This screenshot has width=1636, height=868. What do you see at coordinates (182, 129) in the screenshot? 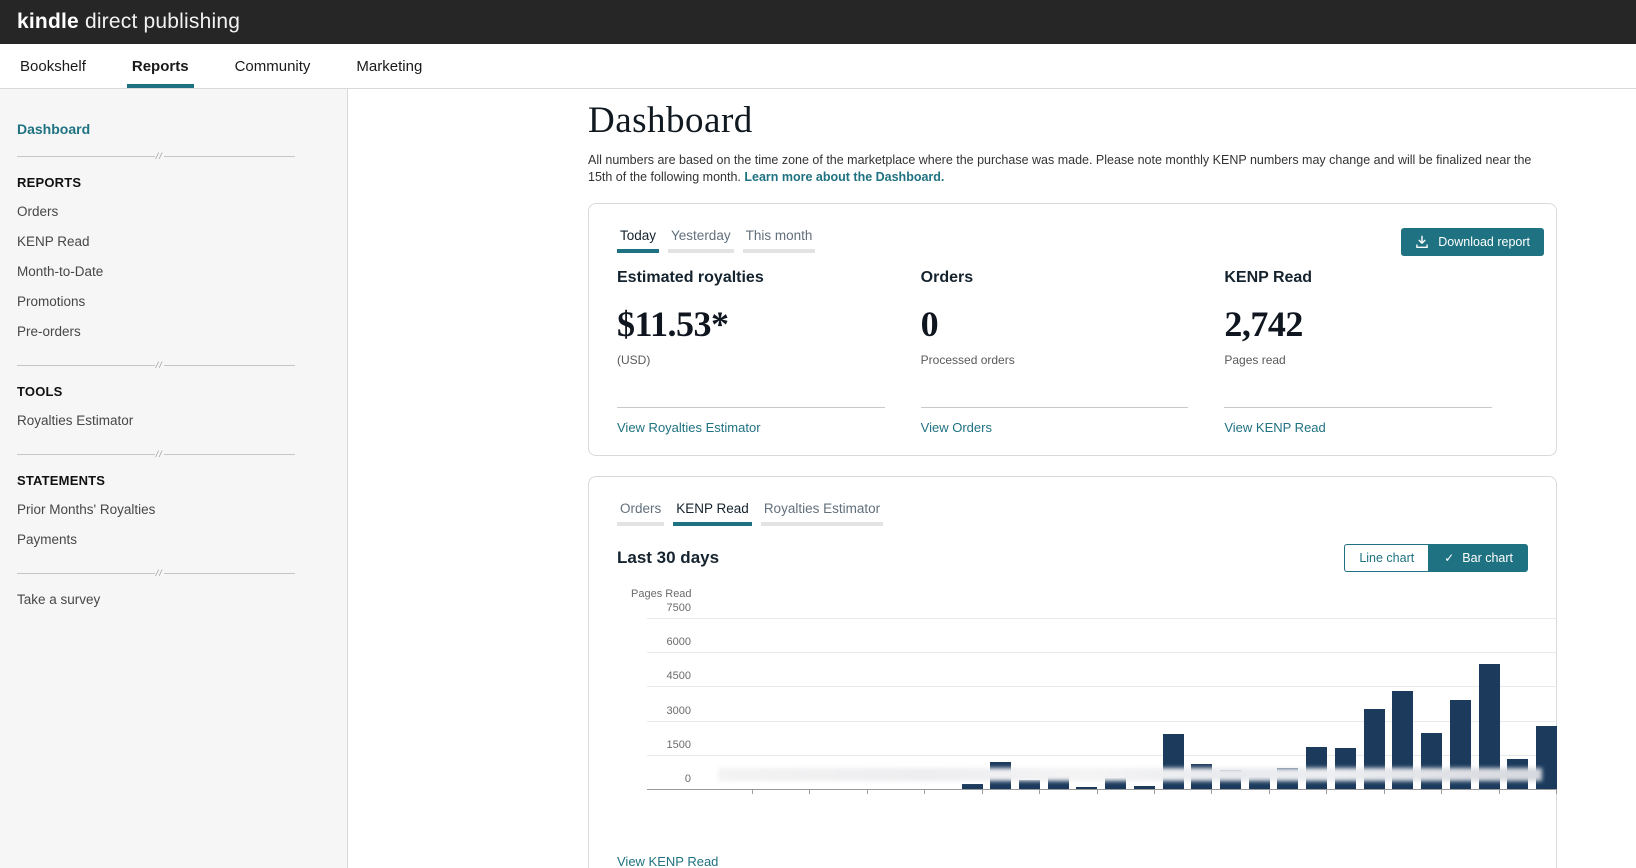
I see `sidebar-item-dashboard: Dashboard` at bounding box center [182, 129].